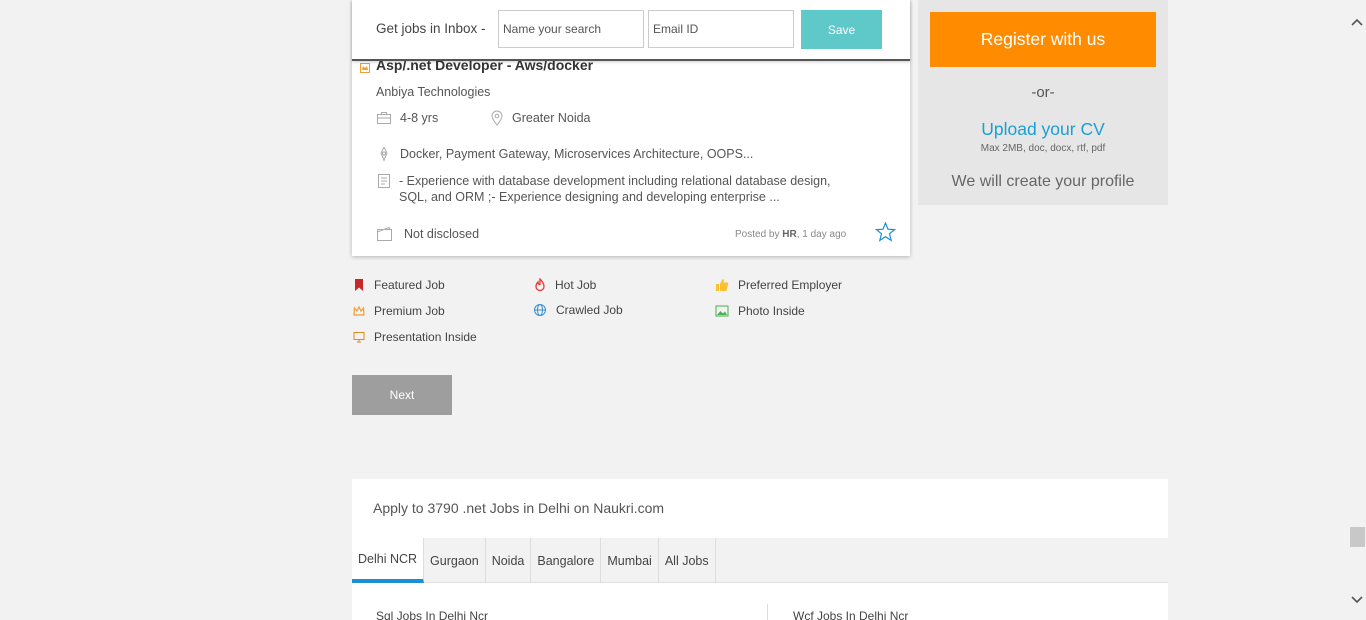  What do you see at coordinates (455, 560) in the screenshot?
I see `tab-gurgaon: Gurgaon` at bounding box center [455, 560].